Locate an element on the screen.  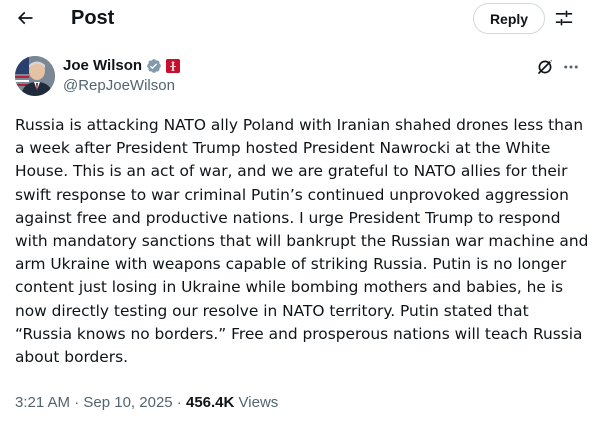
author-handle: @RepJoeWilson is located at coordinates (119, 86).